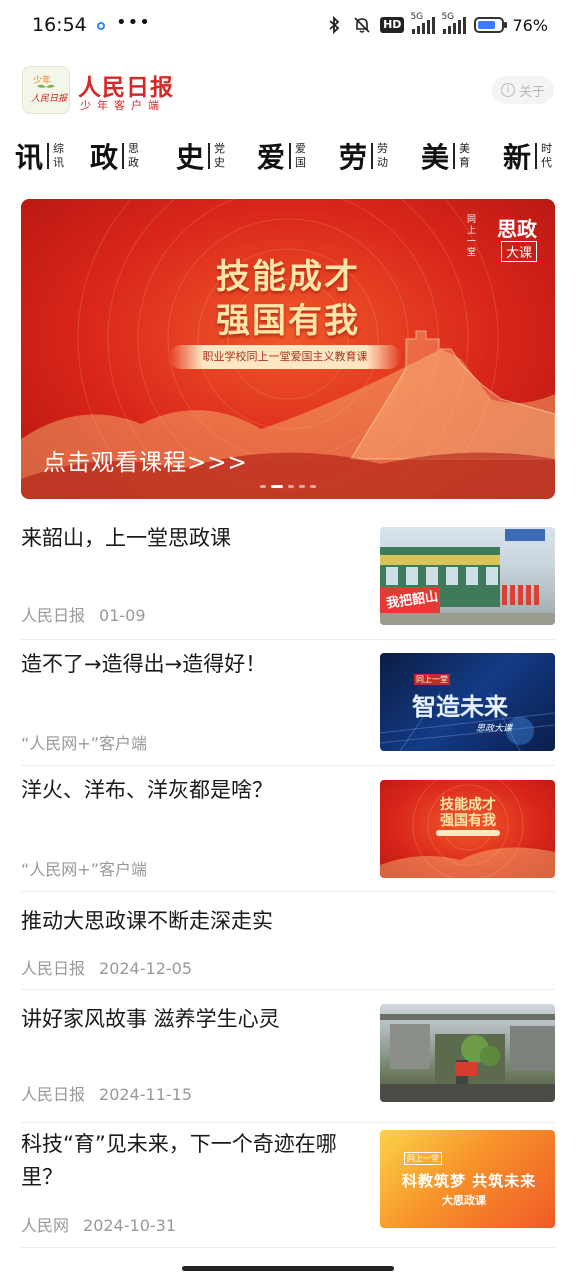 This screenshot has width=576, height=1280. What do you see at coordinates (467, 829) in the screenshot?
I see `news-thumbnail: 技能成才 强国有我` at bounding box center [467, 829].